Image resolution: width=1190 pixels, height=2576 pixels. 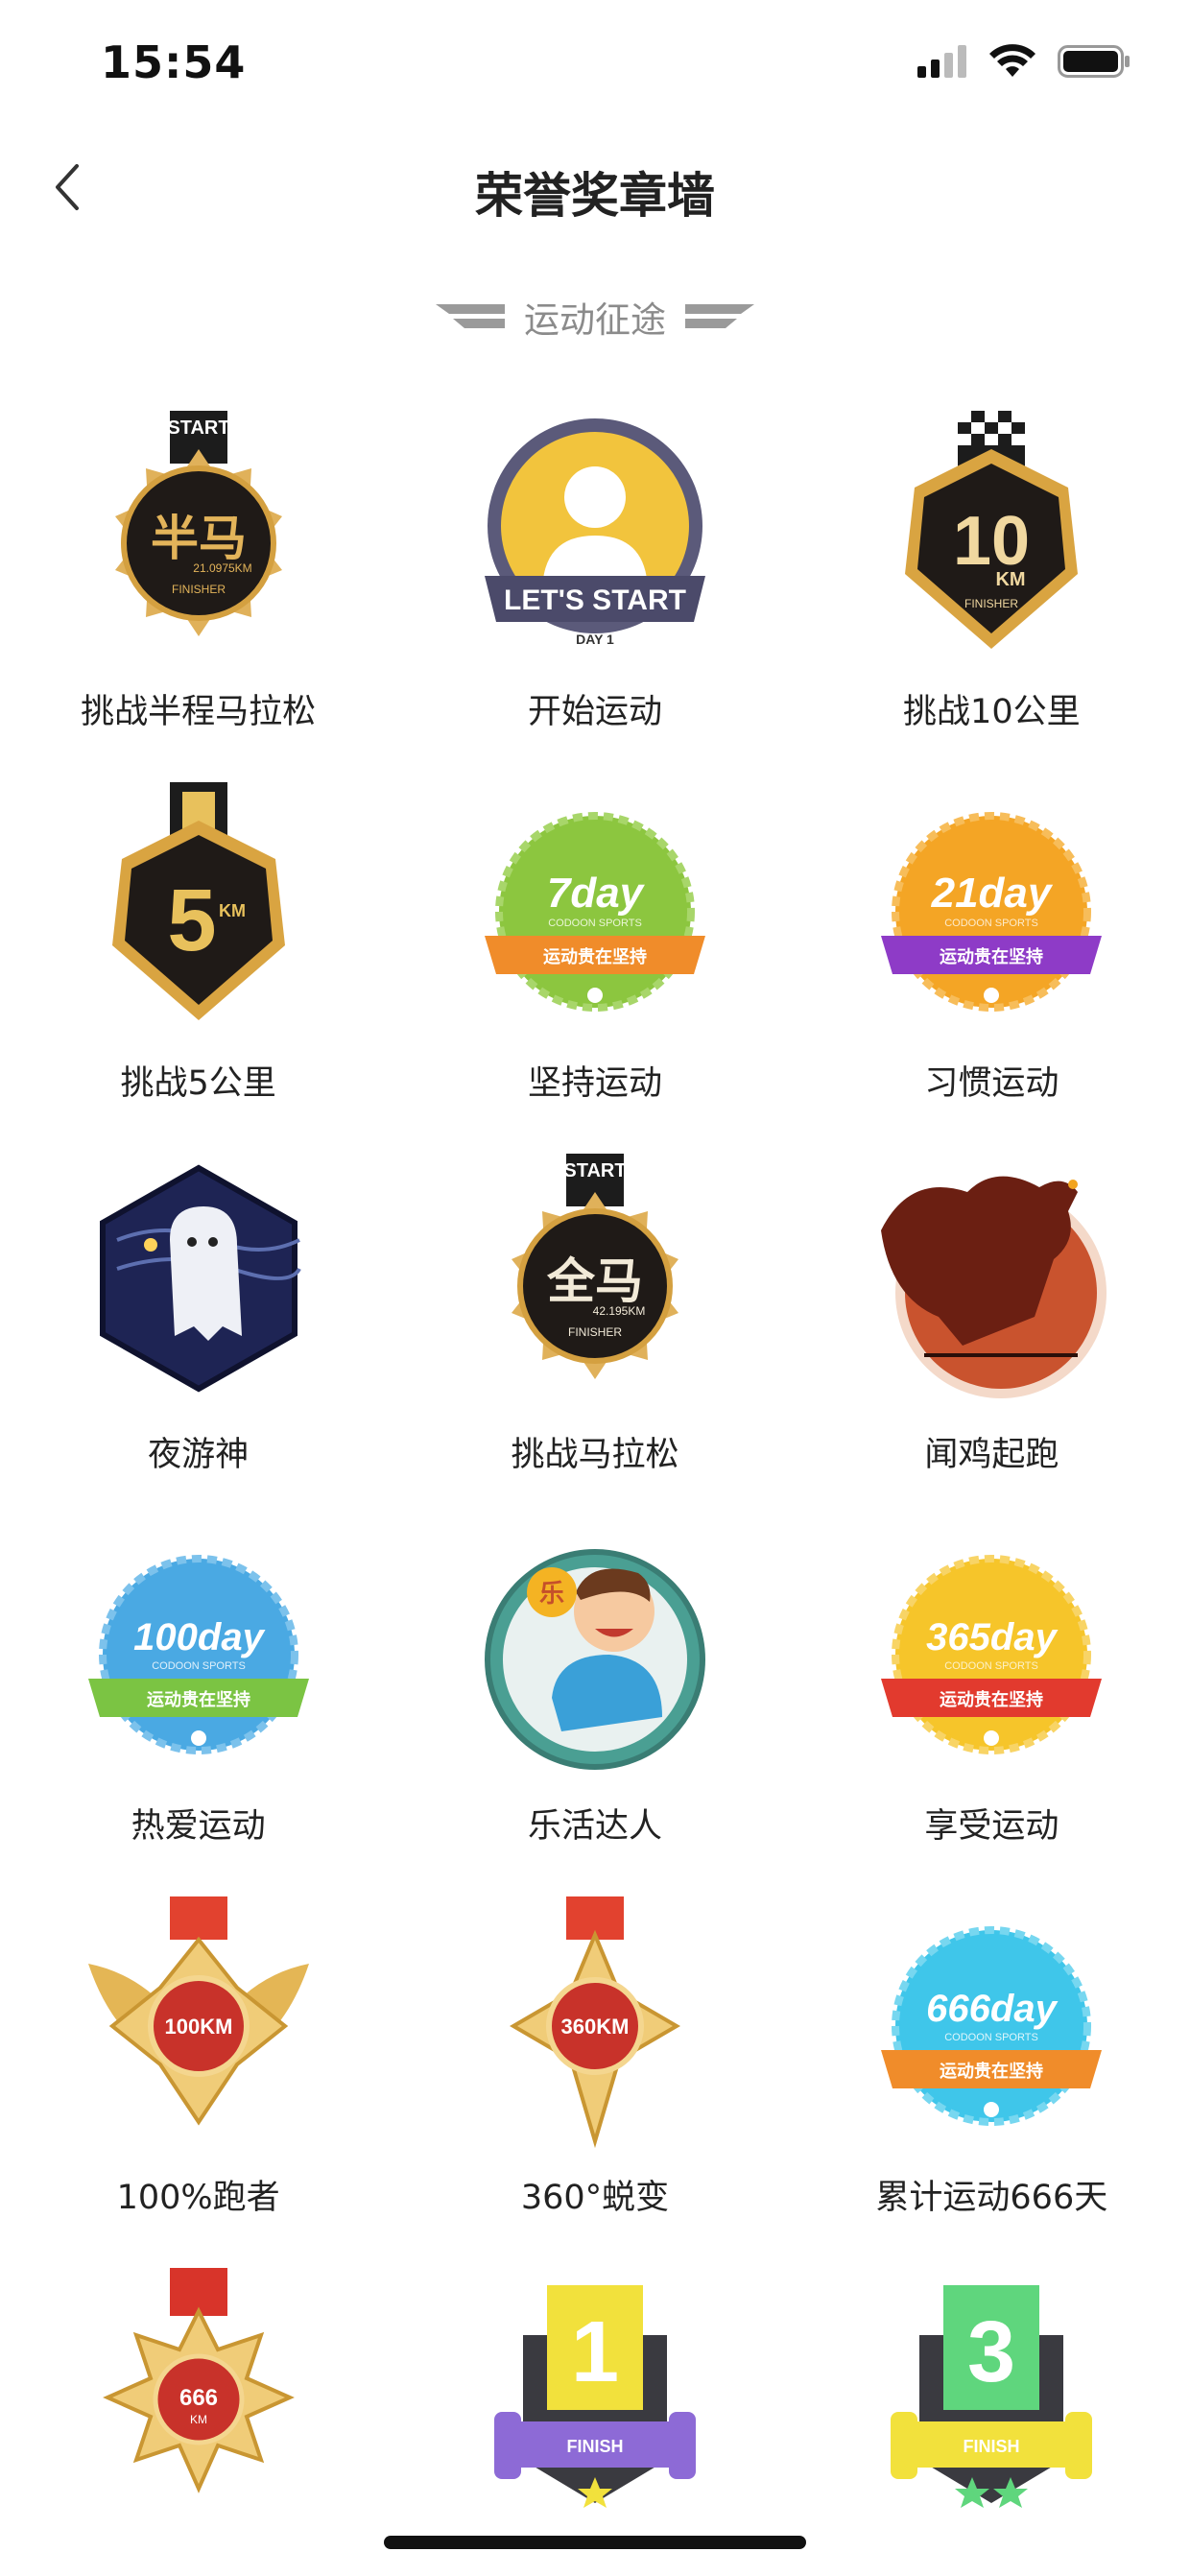 I want to click on badge-label: 开始运动, so click(x=595, y=712).